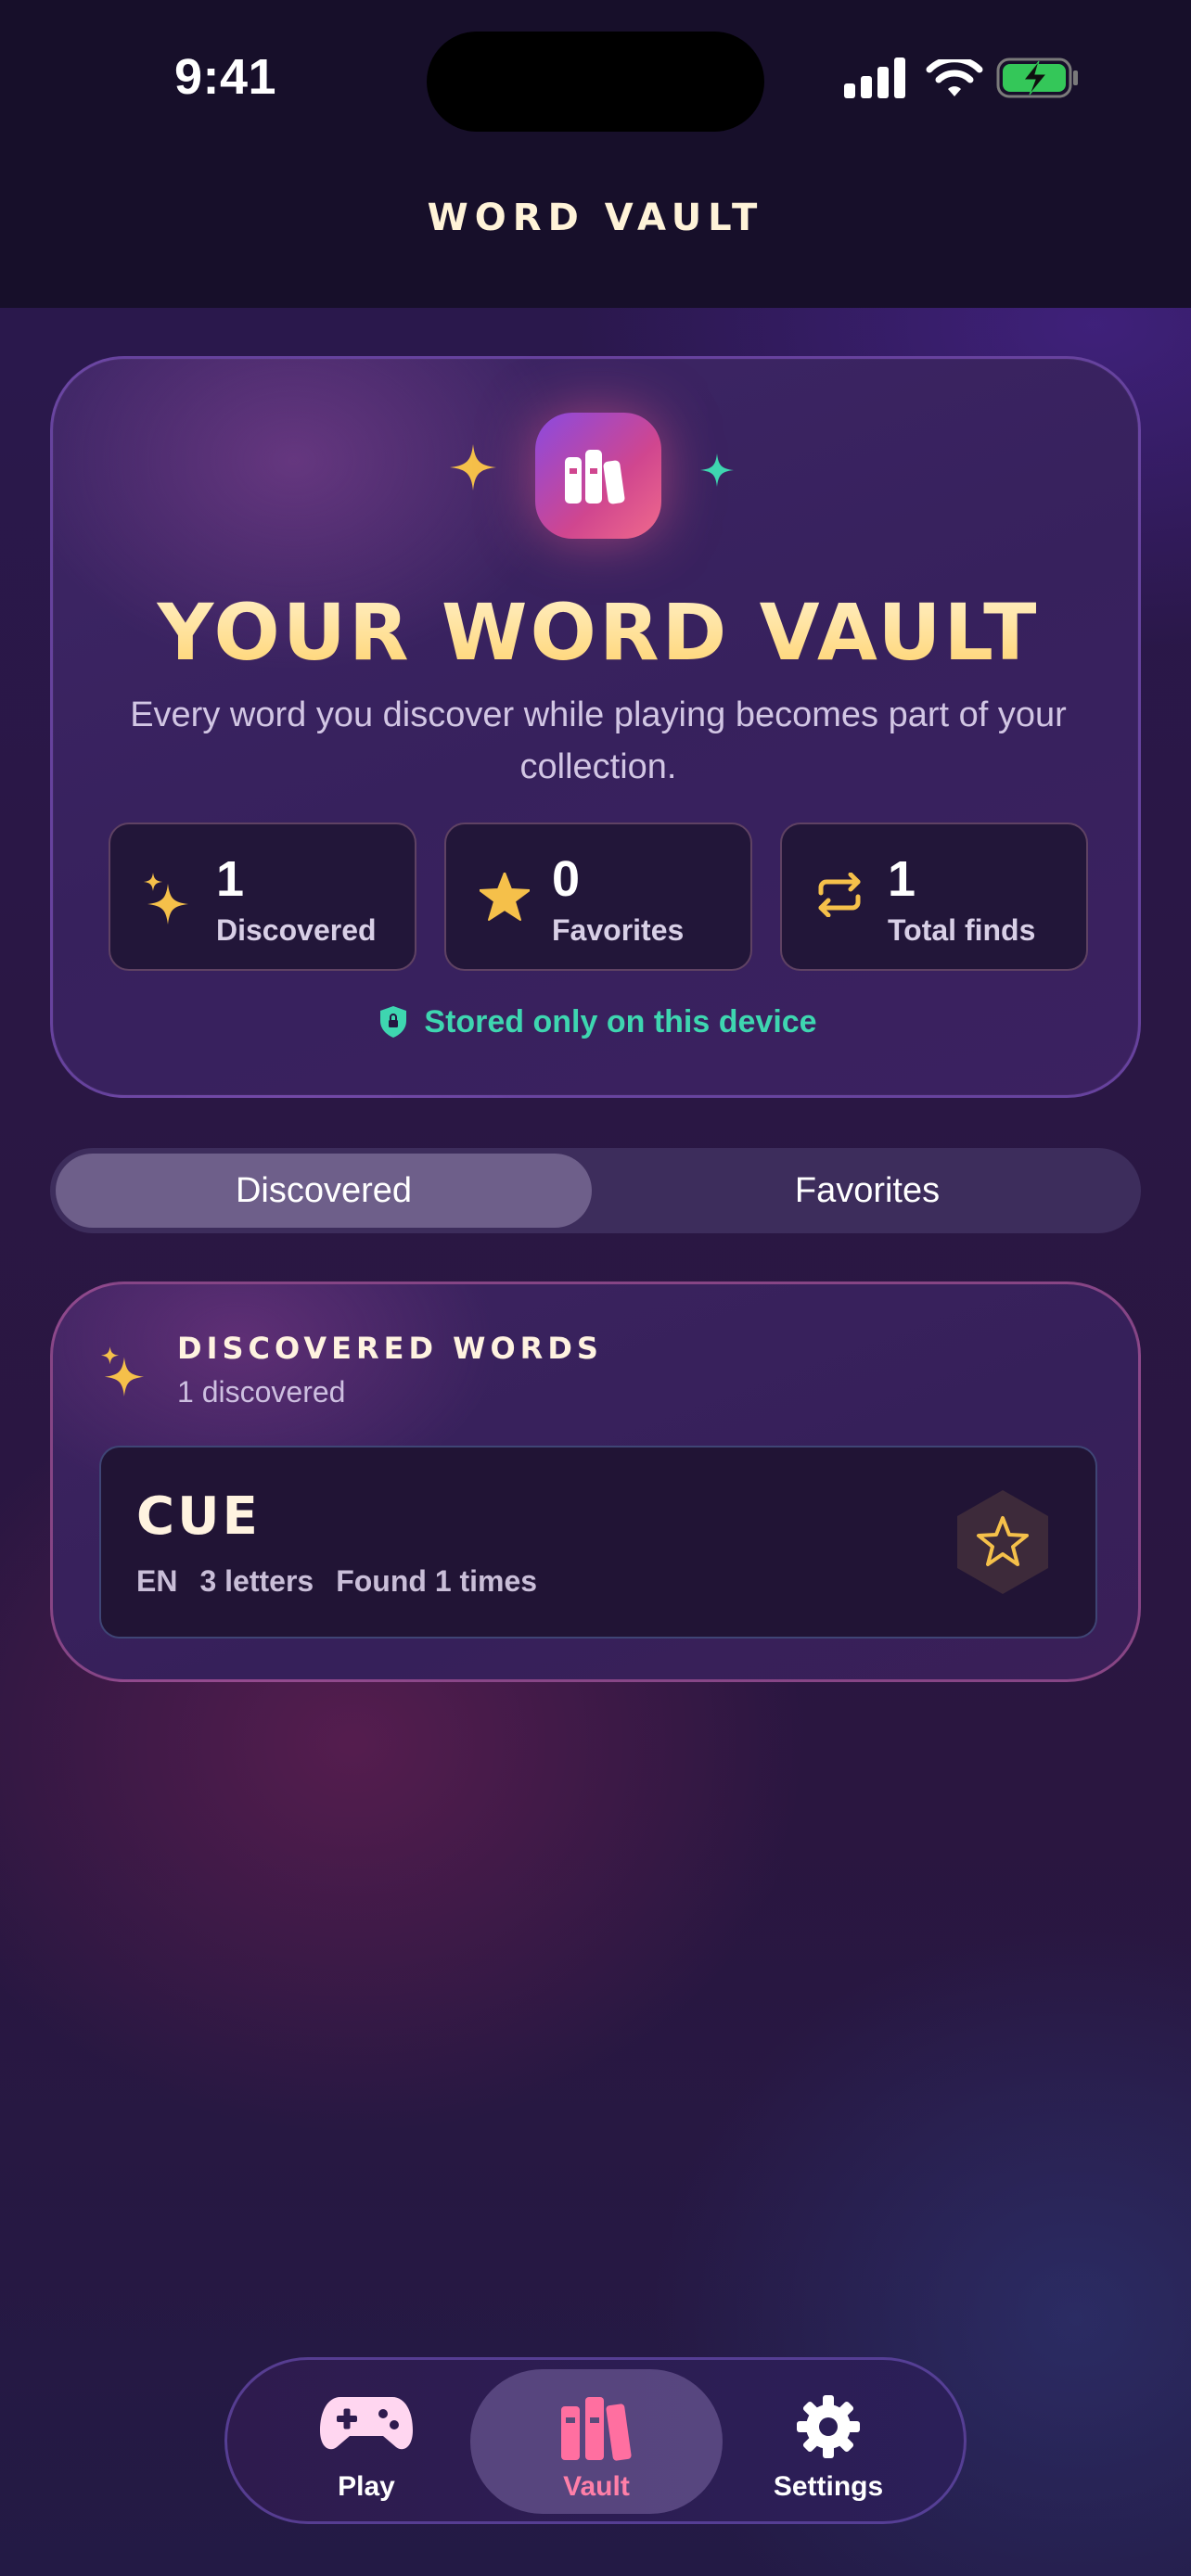 This screenshot has width=1191, height=2576. I want to click on segment-favorites: Favorites, so click(867, 1191).